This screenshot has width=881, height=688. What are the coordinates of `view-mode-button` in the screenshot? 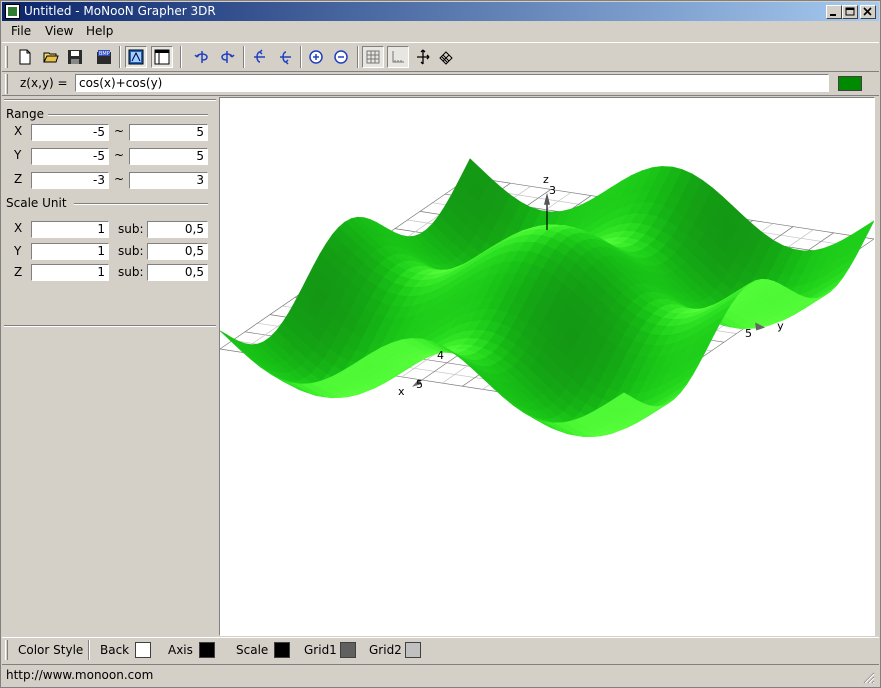 It's located at (136, 57).